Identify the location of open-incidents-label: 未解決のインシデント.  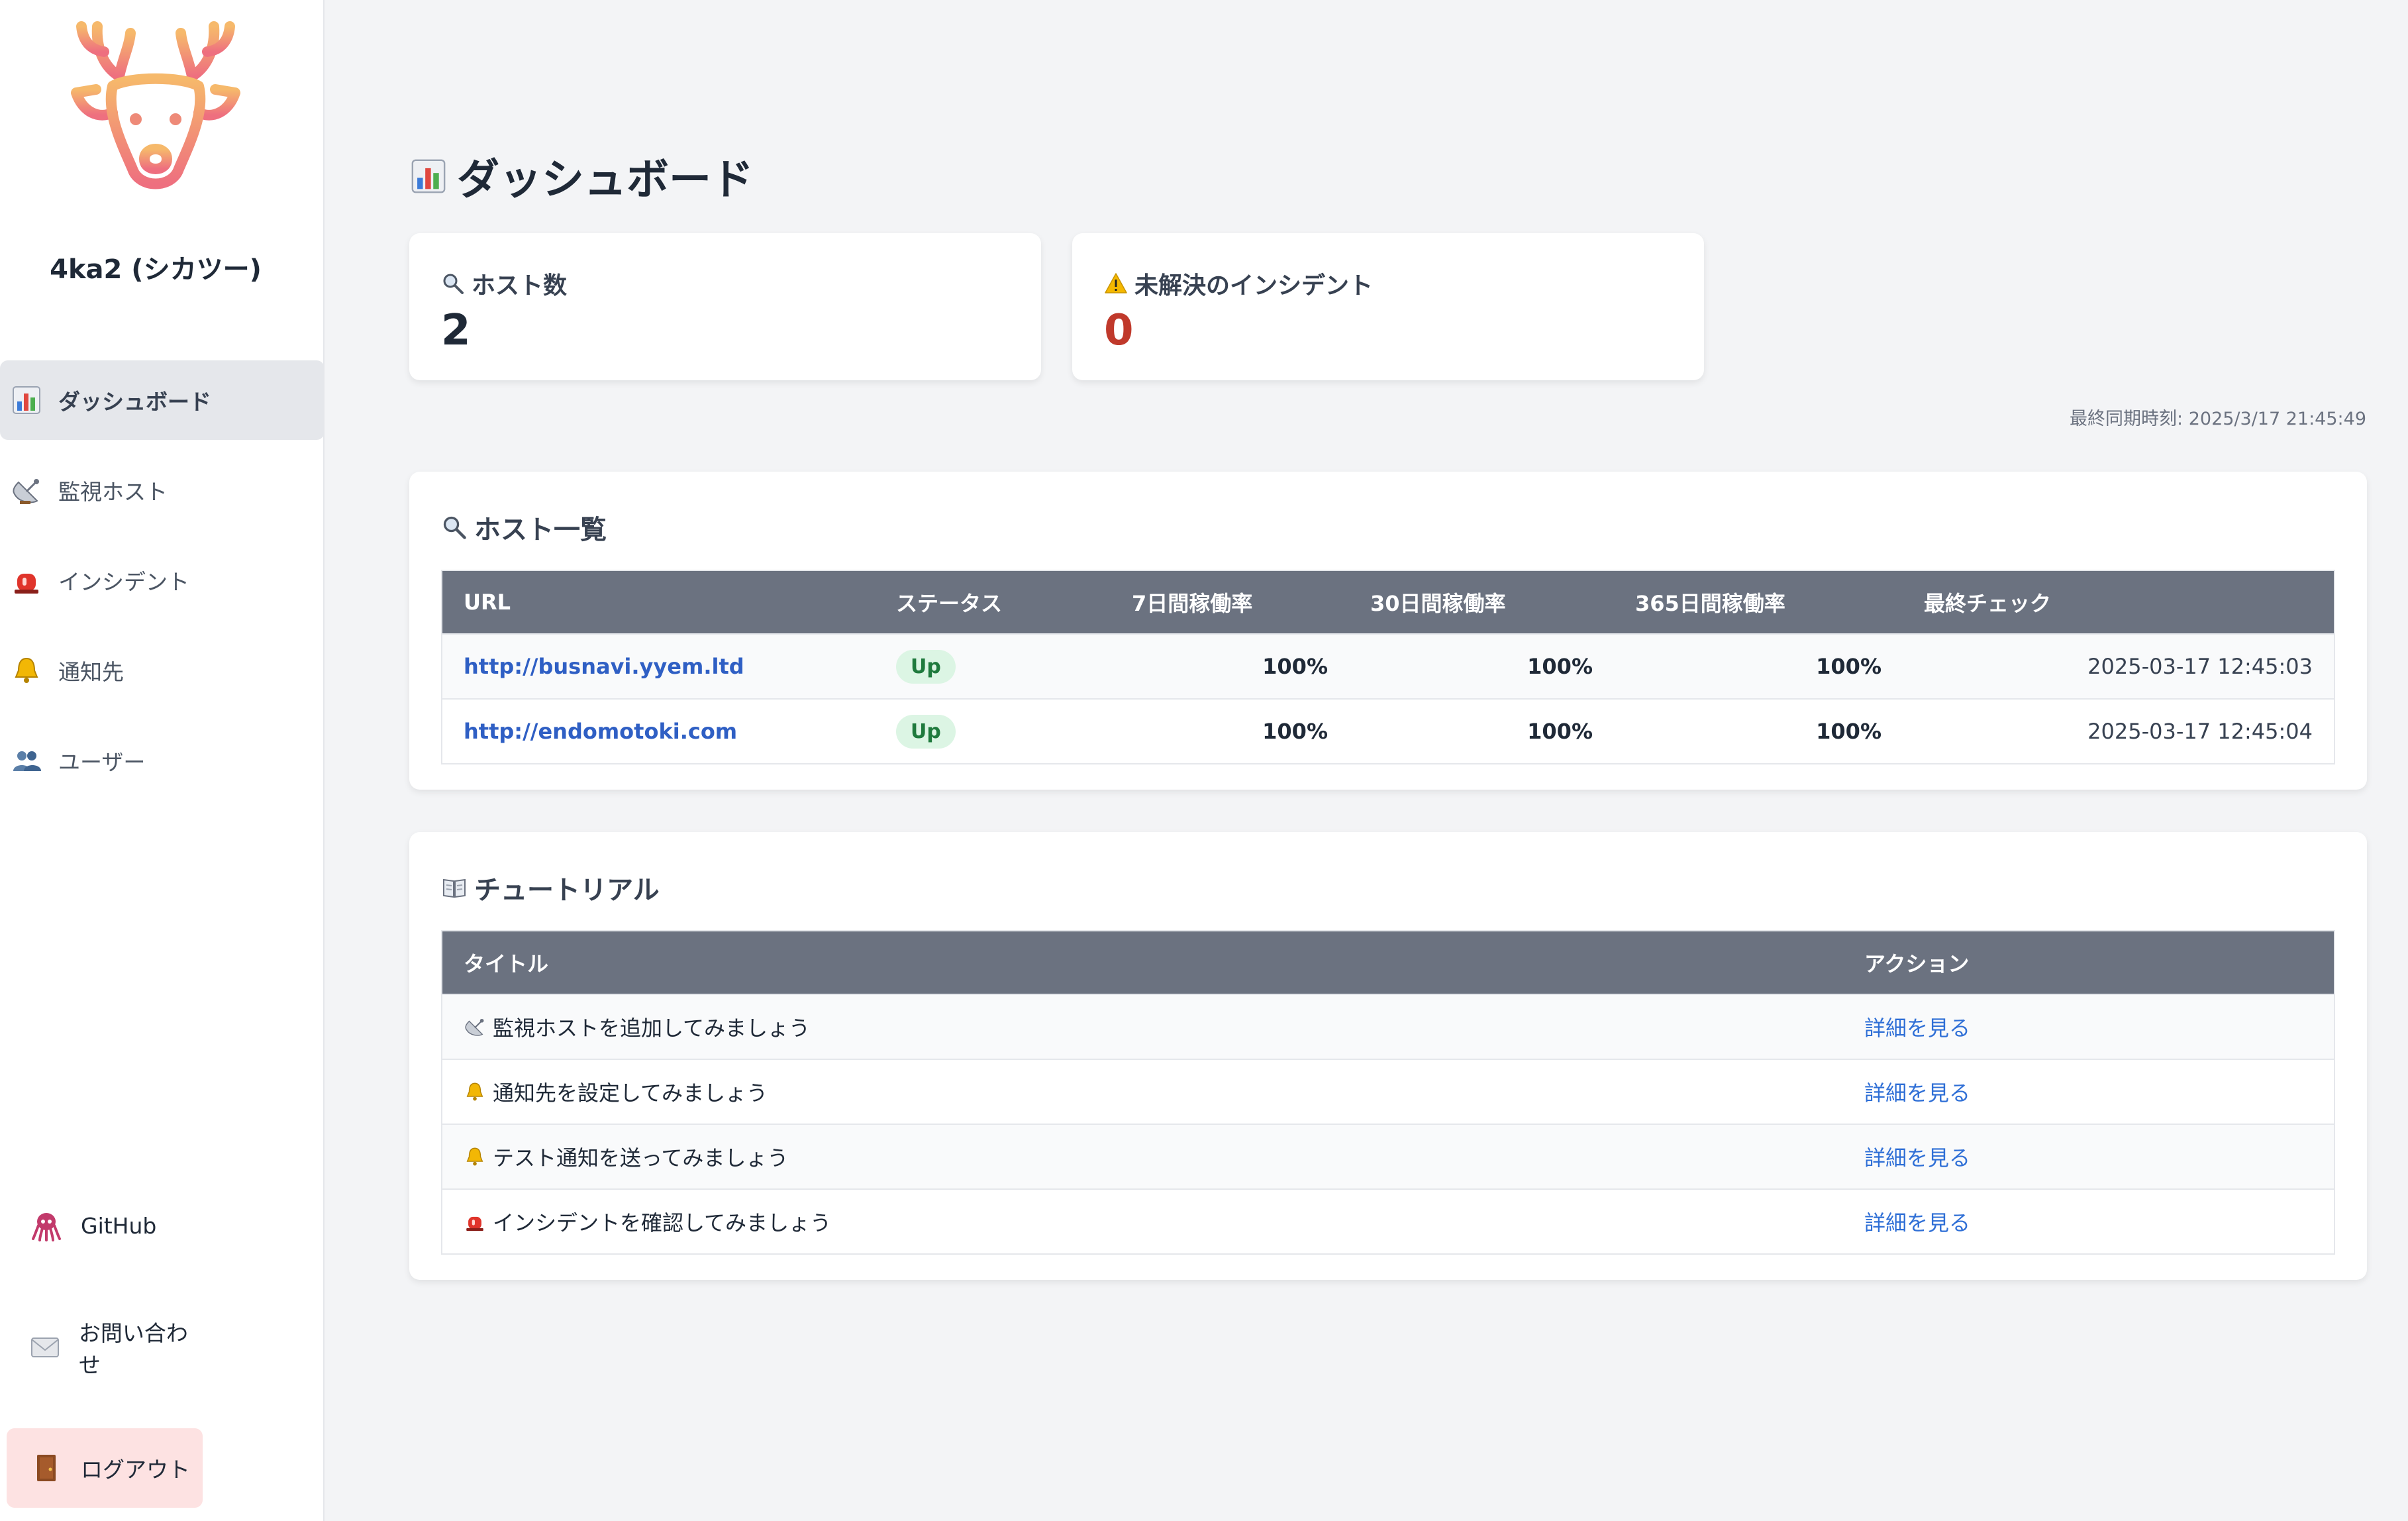
(1388, 283).